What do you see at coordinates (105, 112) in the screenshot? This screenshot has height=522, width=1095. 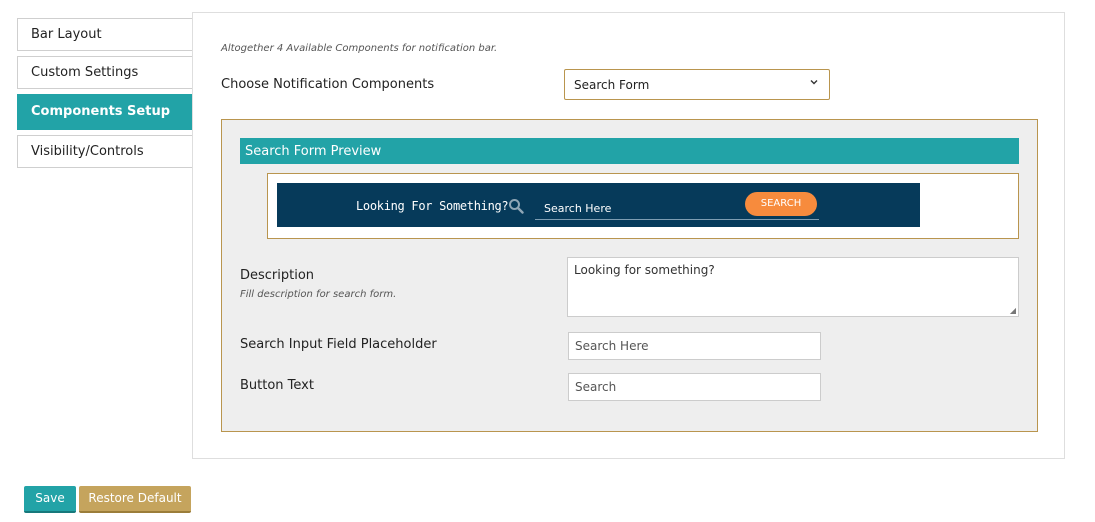 I see `tab-components-setup: Components Setup` at bounding box center [105, 112].